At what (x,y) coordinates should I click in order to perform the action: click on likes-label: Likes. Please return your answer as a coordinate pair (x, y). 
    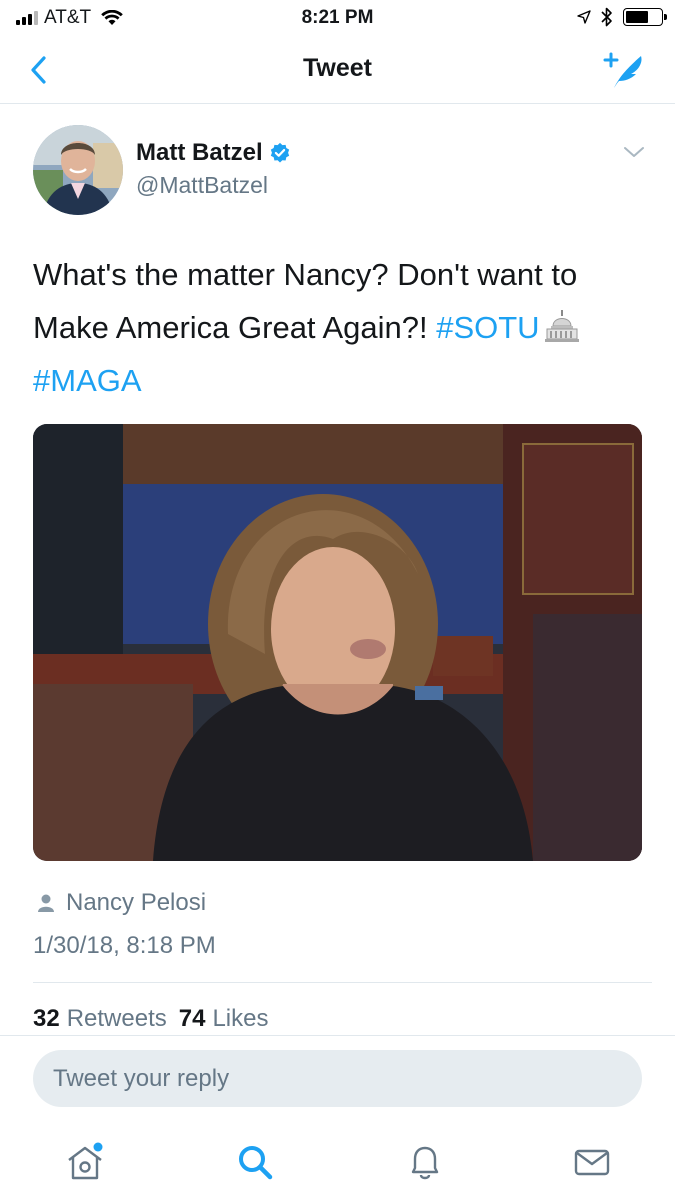
    Looking at the image, I should click on (240, 1018).